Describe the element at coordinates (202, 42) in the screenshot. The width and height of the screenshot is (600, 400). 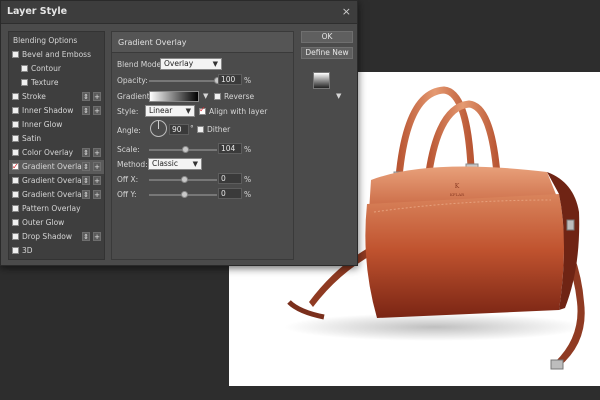
I see `panel-header: Gradient Overlay` at that location.